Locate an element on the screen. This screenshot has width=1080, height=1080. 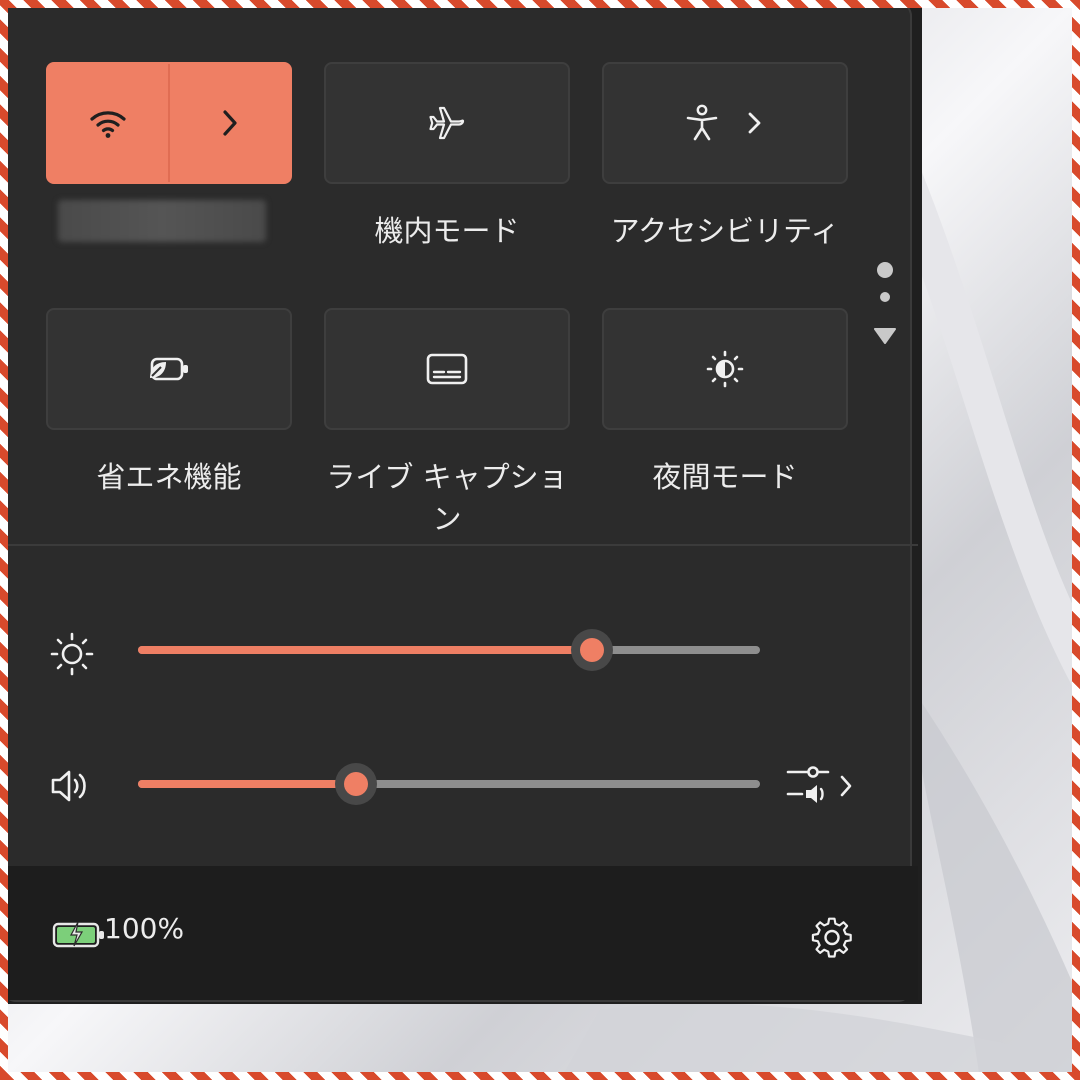
volume-slider-fill is located at coordinates (247, 784).